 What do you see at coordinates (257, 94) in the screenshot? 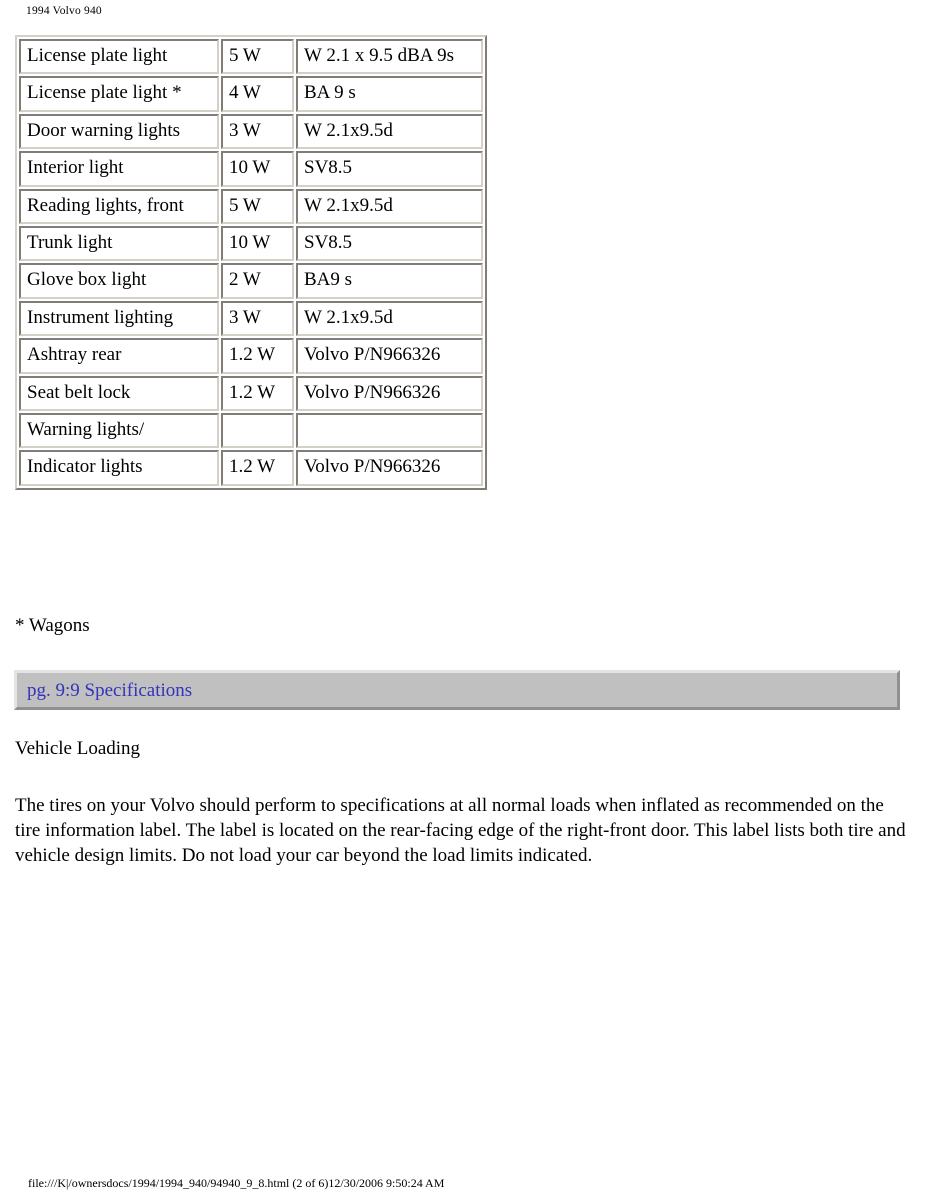
I see `bulb-wattage-cell: 4 W` at bounding box center [257, 94].